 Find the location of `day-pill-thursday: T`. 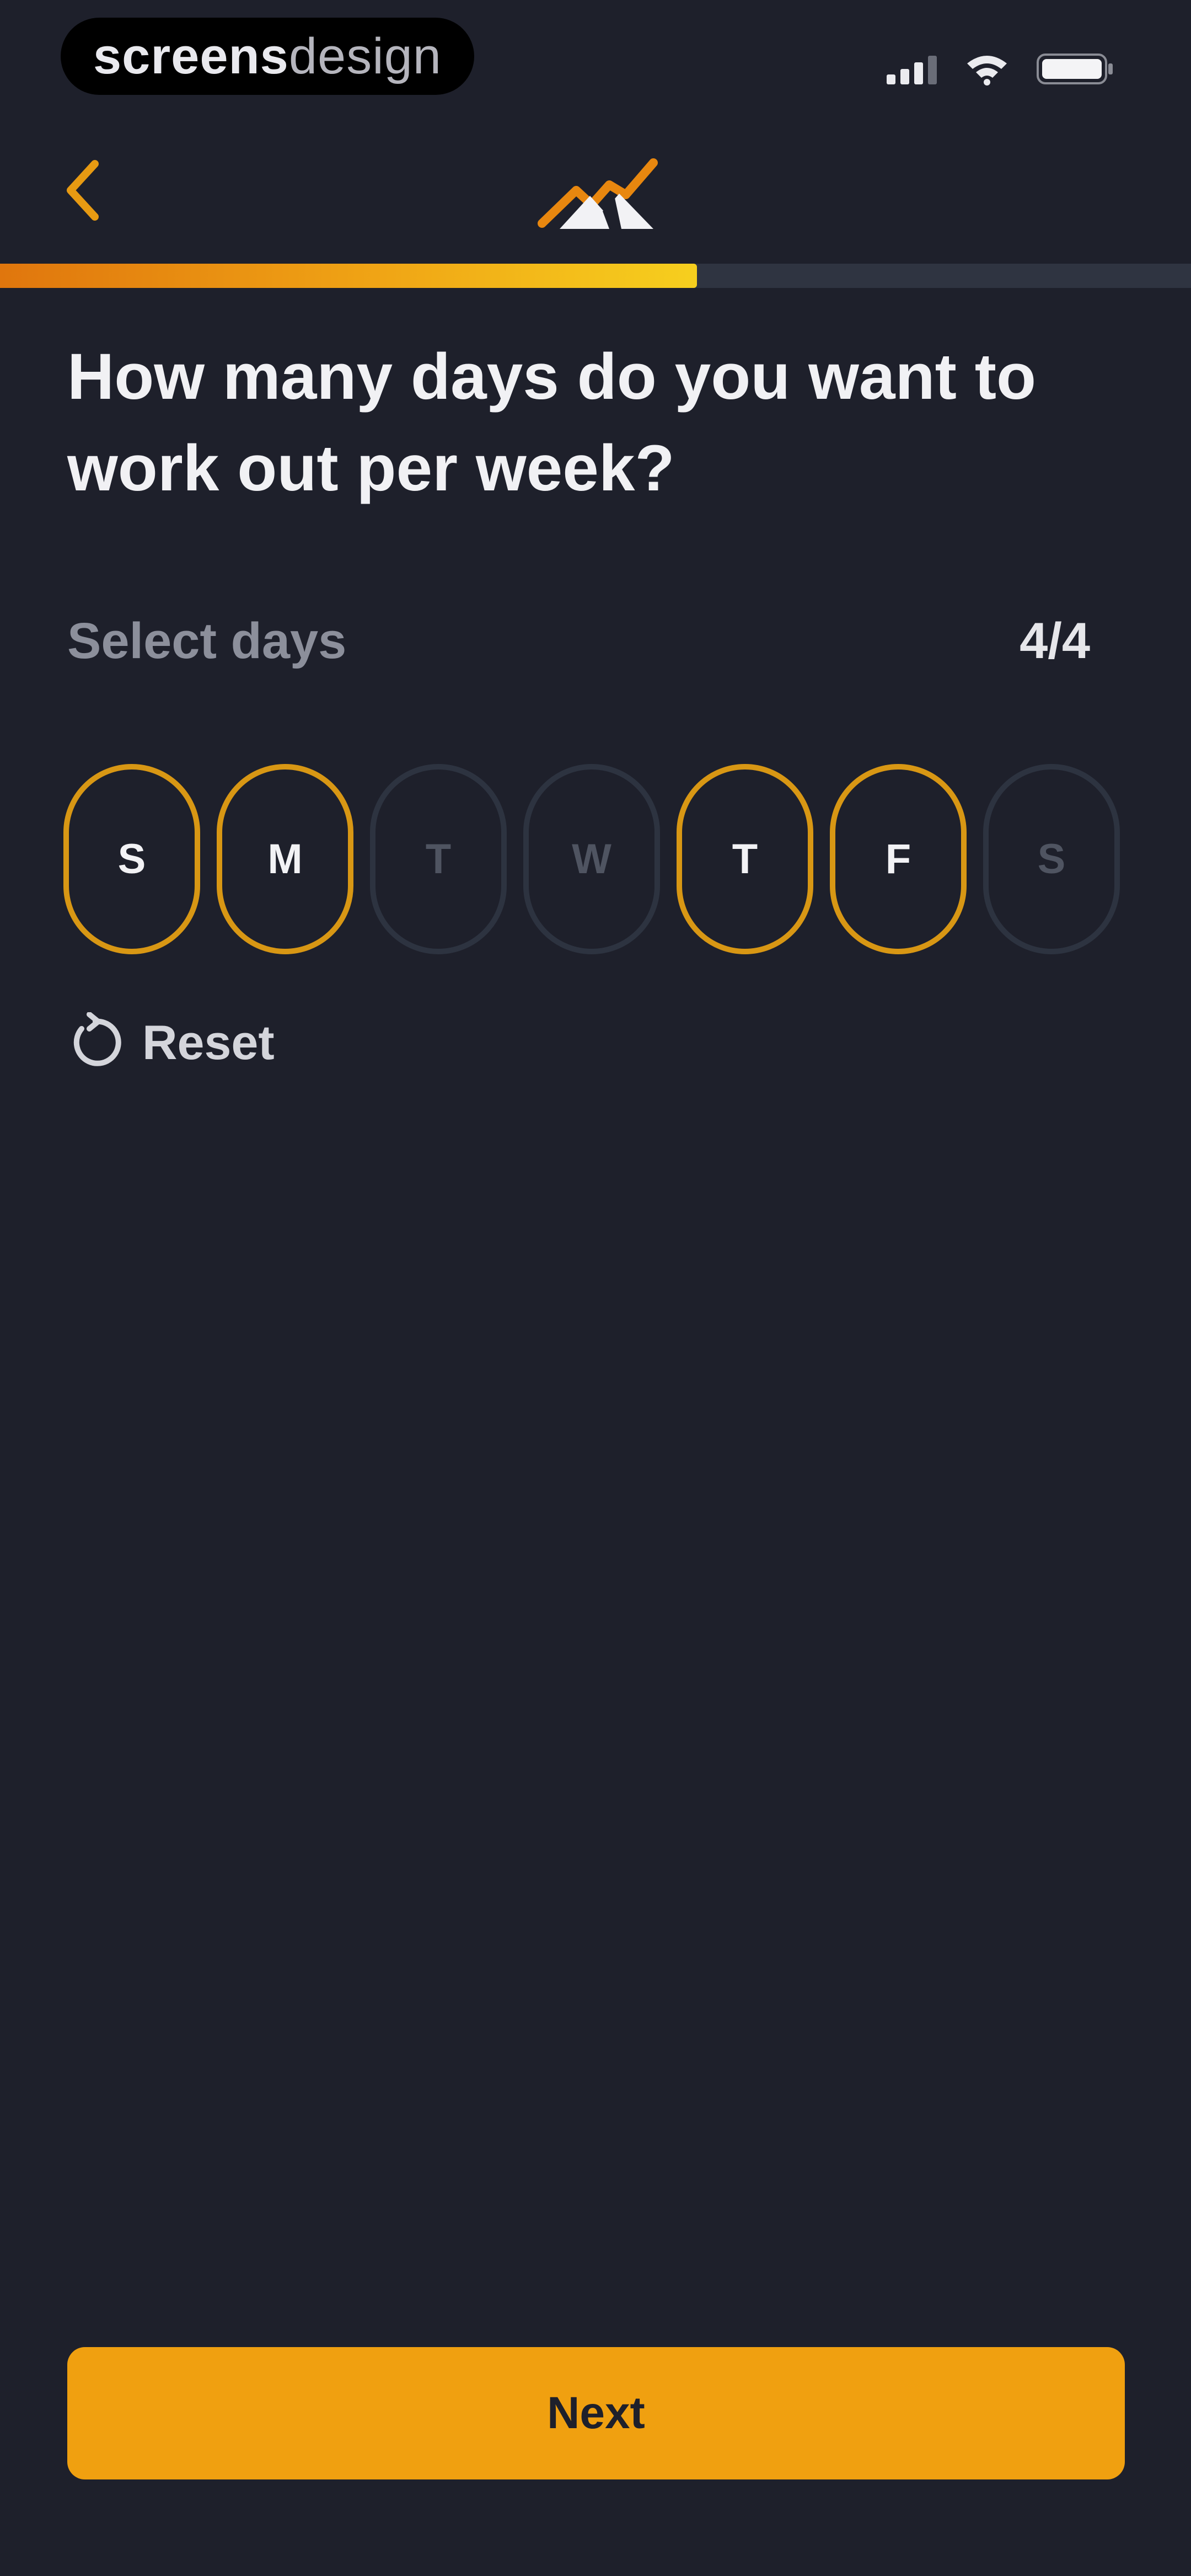

day-pill-thursday: T is located at coordinates (745, 859).